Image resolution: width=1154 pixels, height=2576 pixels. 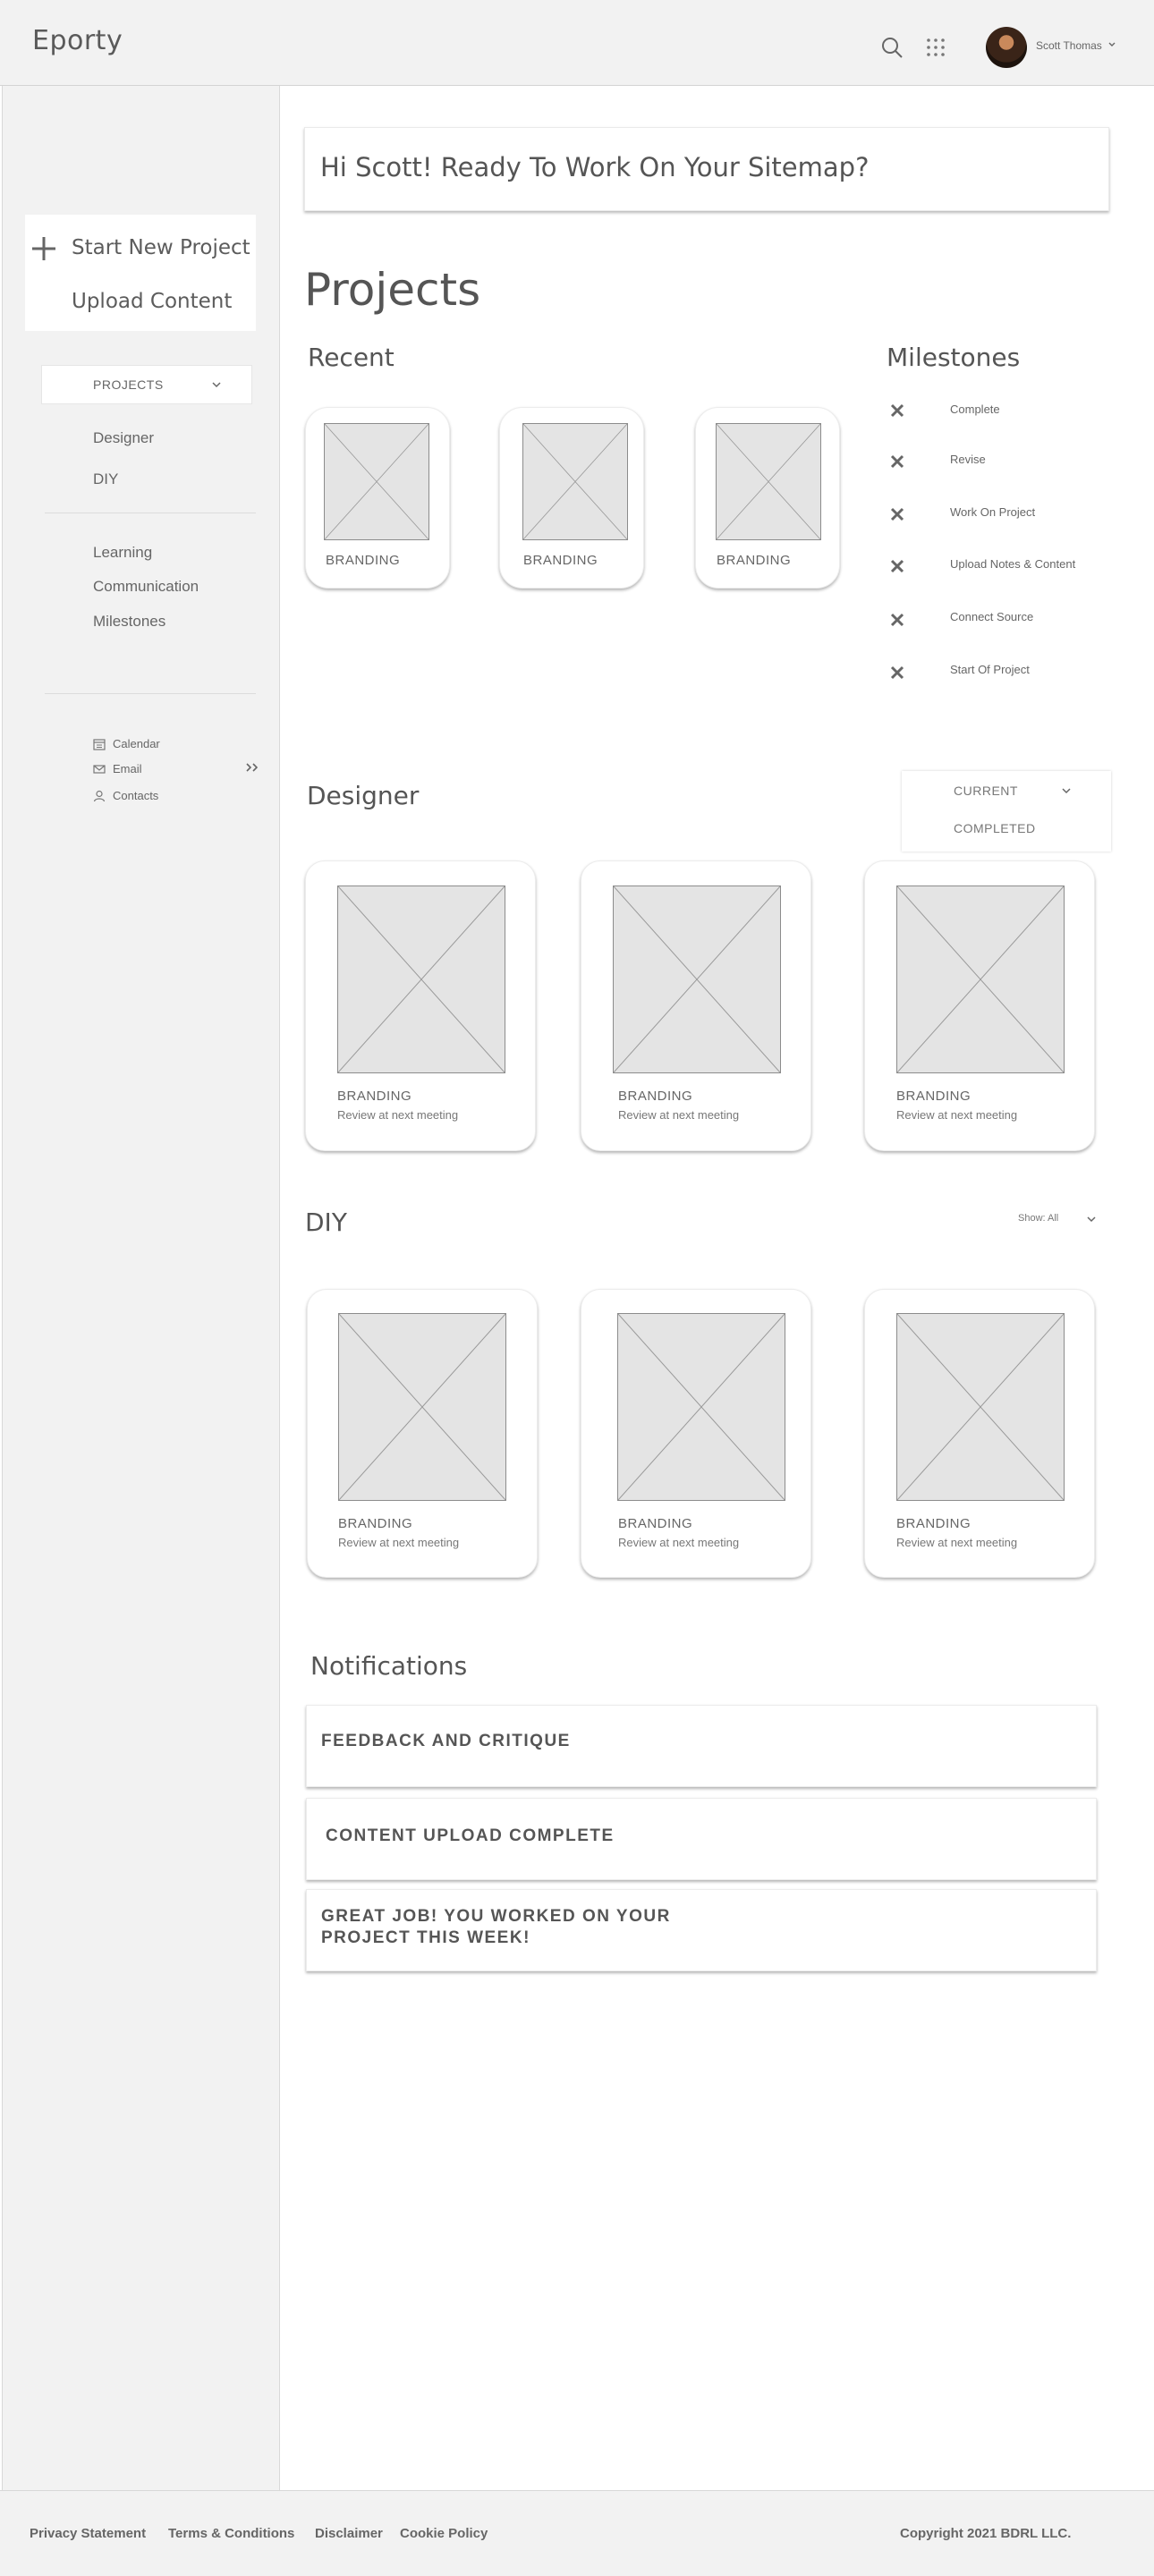 What do you see at coordinates (496, 1916) in the screenshot?
I see `notification-text: GREAT JOB! YOU WORKED ON YOUR` at bounding box center [496, 1916].